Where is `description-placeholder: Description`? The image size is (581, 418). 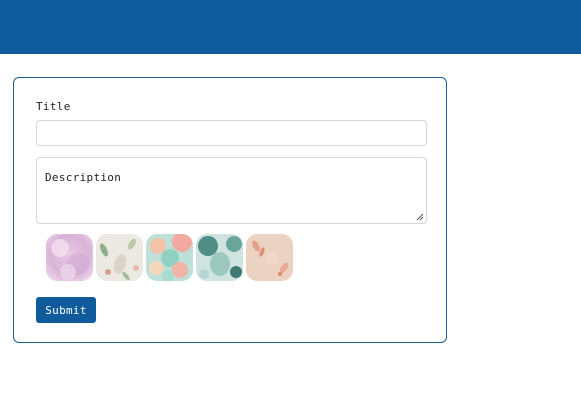
description-placeholder: Description is located at coordinates (83, 177).